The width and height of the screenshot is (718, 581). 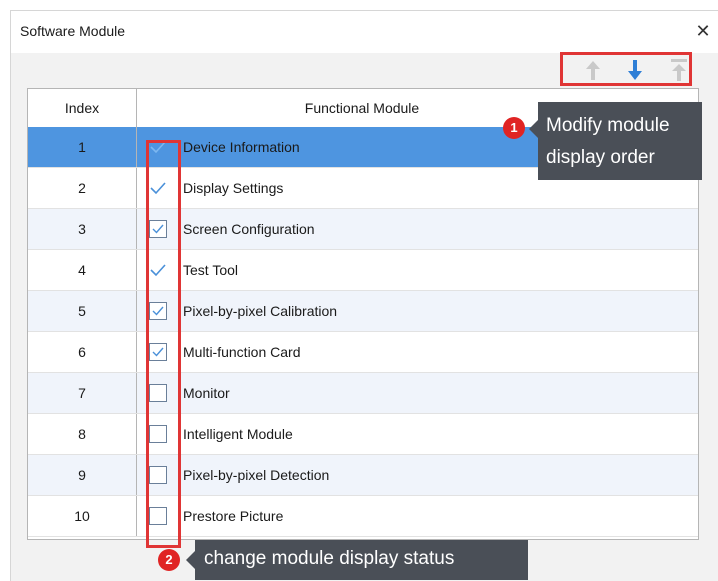 What do you see at coordinates (615, 141) in the screenshot?
I see `order-callout: Modify module display order` at bounding box center [615, 141].